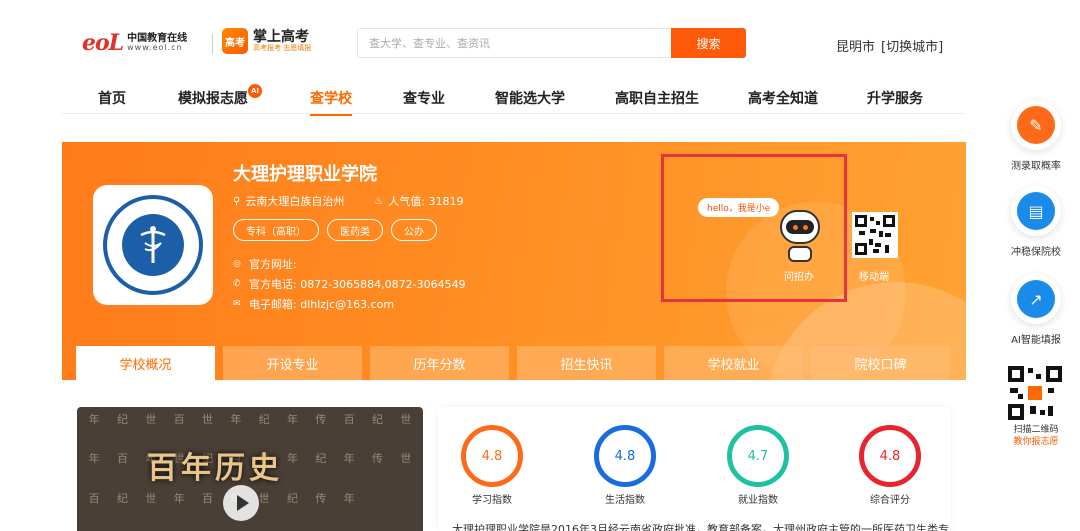 This screenshot has height=531, width=1080. Describe the element at coordinates (407, 201) in the screenshot. I see `popularity-label: 人气值:` at that location.